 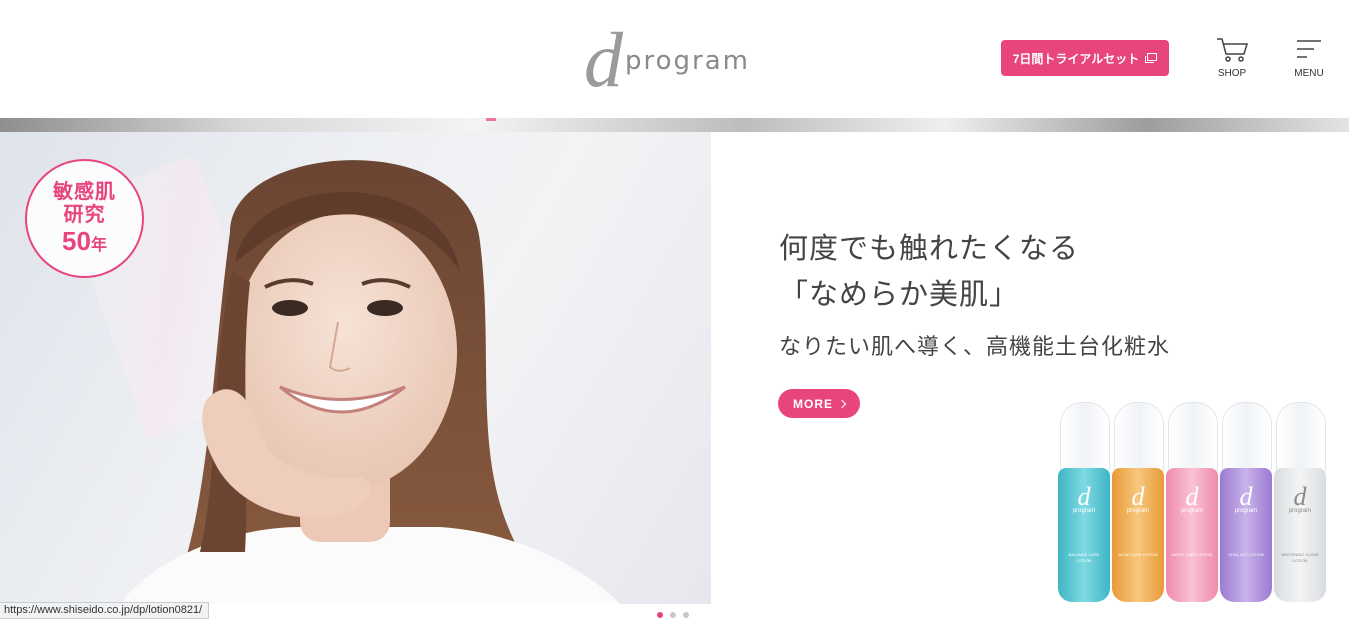 What do you see at coordinates (1084, 557) in the screenshot?
I see `bottle-label: BALANCE CARE LOTION` at bounding box center [1084, 557].